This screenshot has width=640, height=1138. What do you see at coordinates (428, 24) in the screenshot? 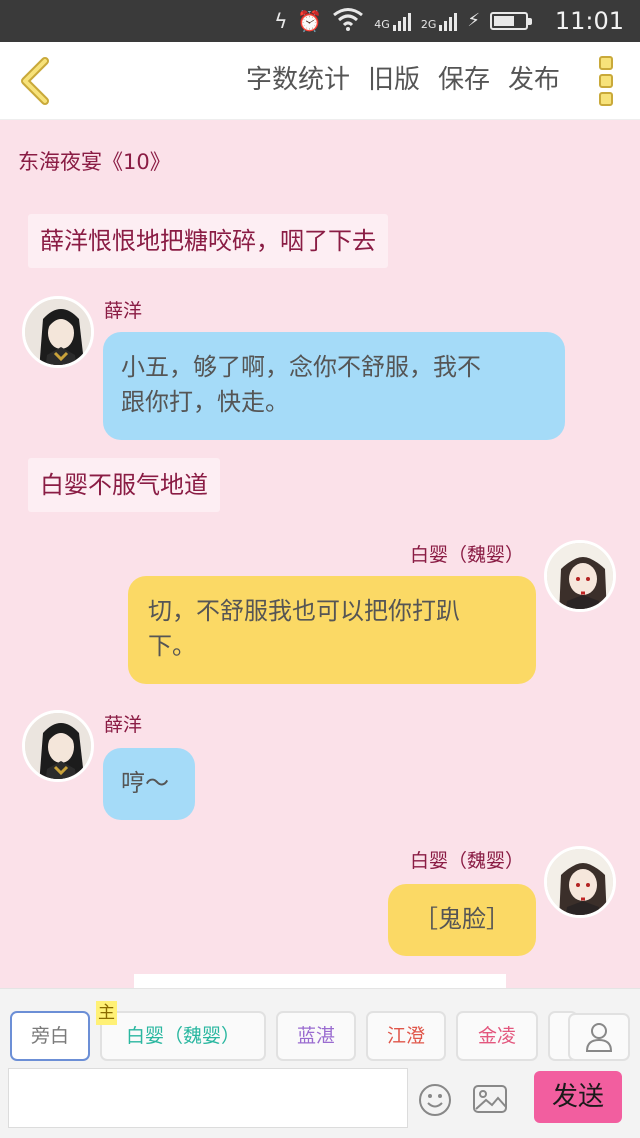
I see `network-2g-label: 2G` at bounding box center [428, 24].